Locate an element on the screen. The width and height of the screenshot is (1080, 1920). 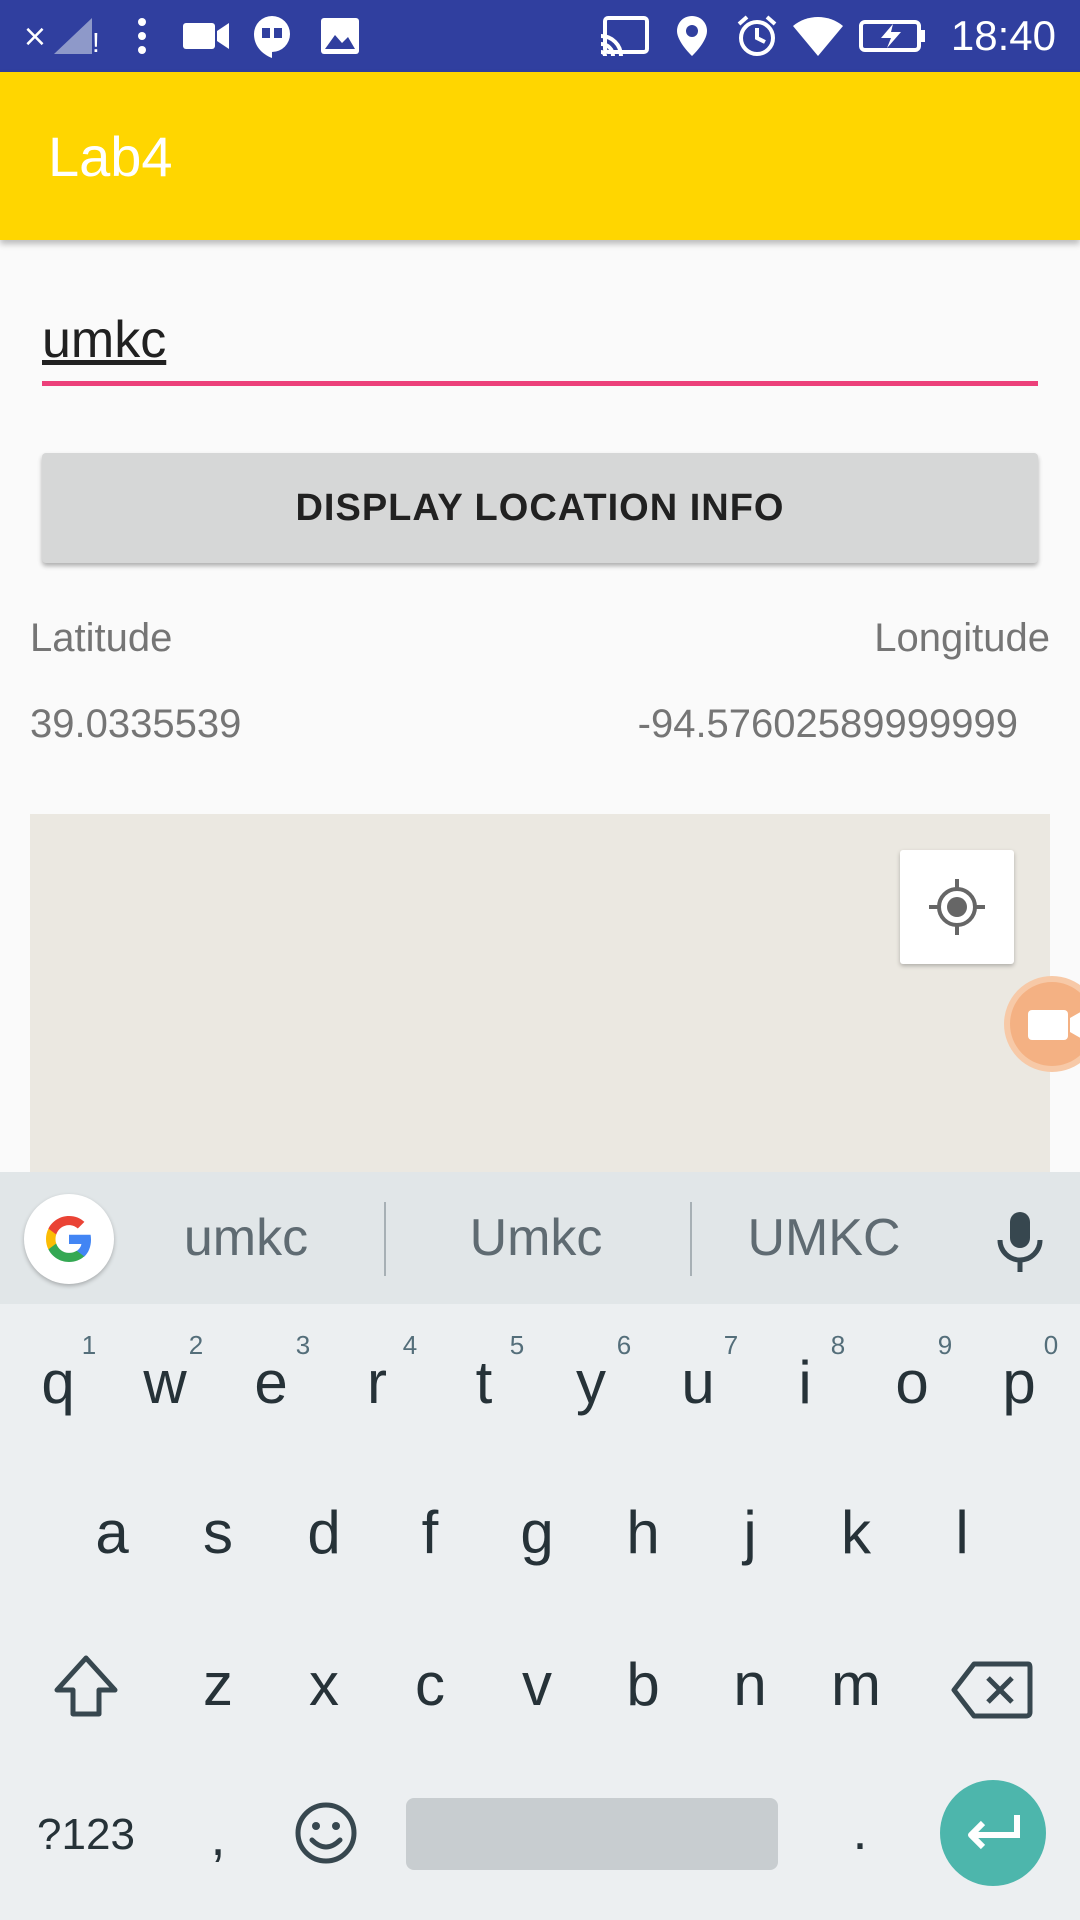
battery-charging-icon is located at coordinates (893, 36).